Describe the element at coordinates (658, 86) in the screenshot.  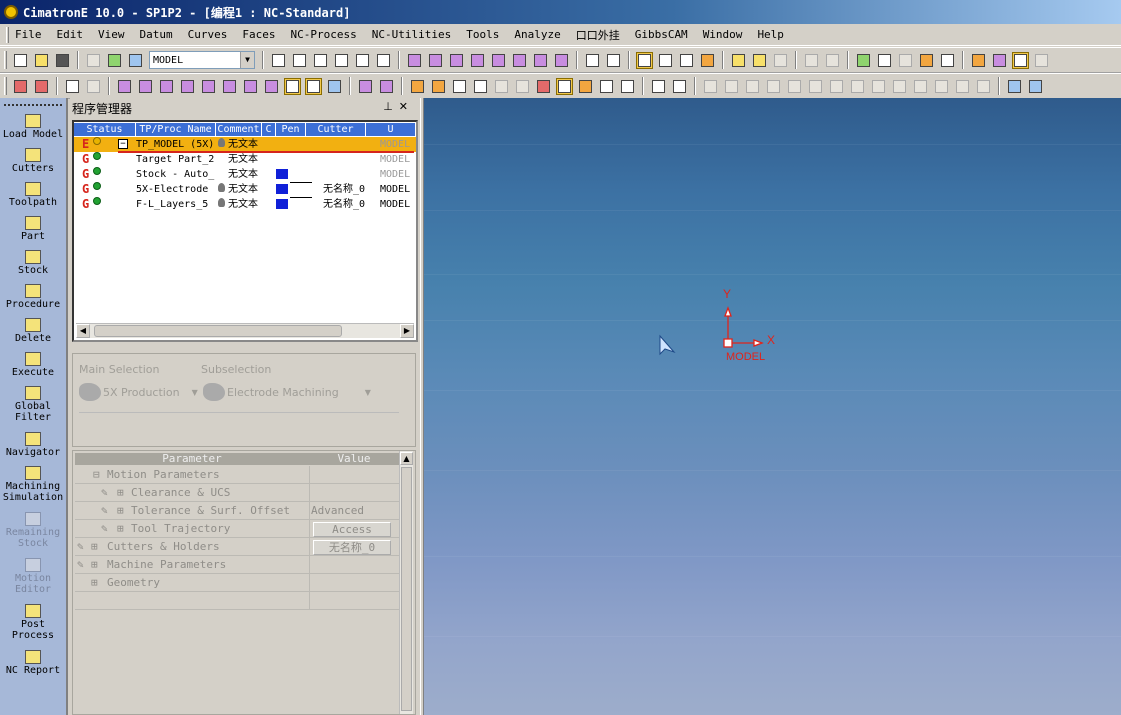
I see `sketch-icon` at that location.